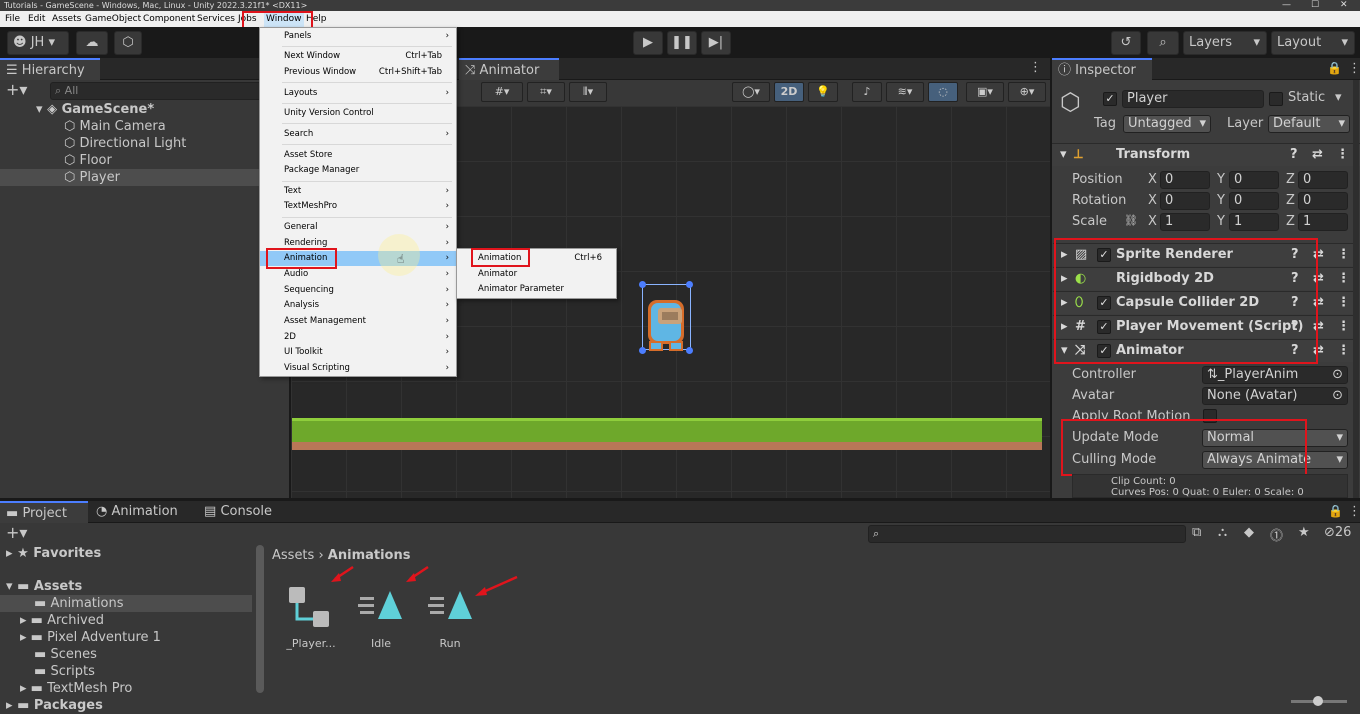 This screenshot has width=1360, height=714. I want to click on mode-2d-button: 2D, so click(789, 92).